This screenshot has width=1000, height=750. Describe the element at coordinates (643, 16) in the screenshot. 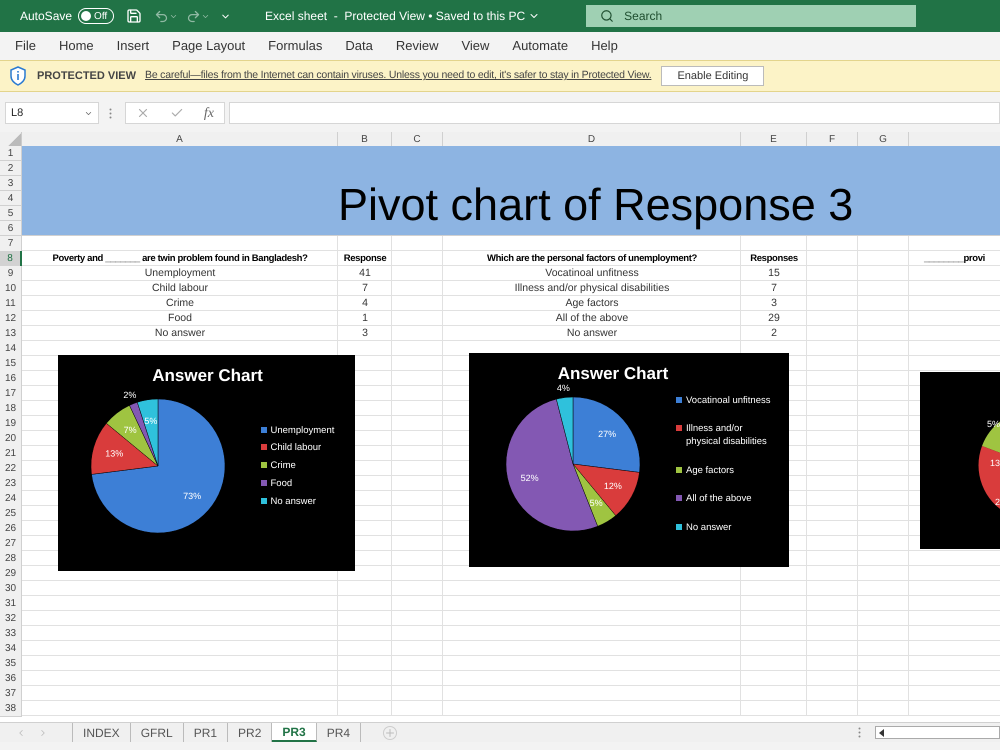

I see `search-placeholder: Search` at that location.